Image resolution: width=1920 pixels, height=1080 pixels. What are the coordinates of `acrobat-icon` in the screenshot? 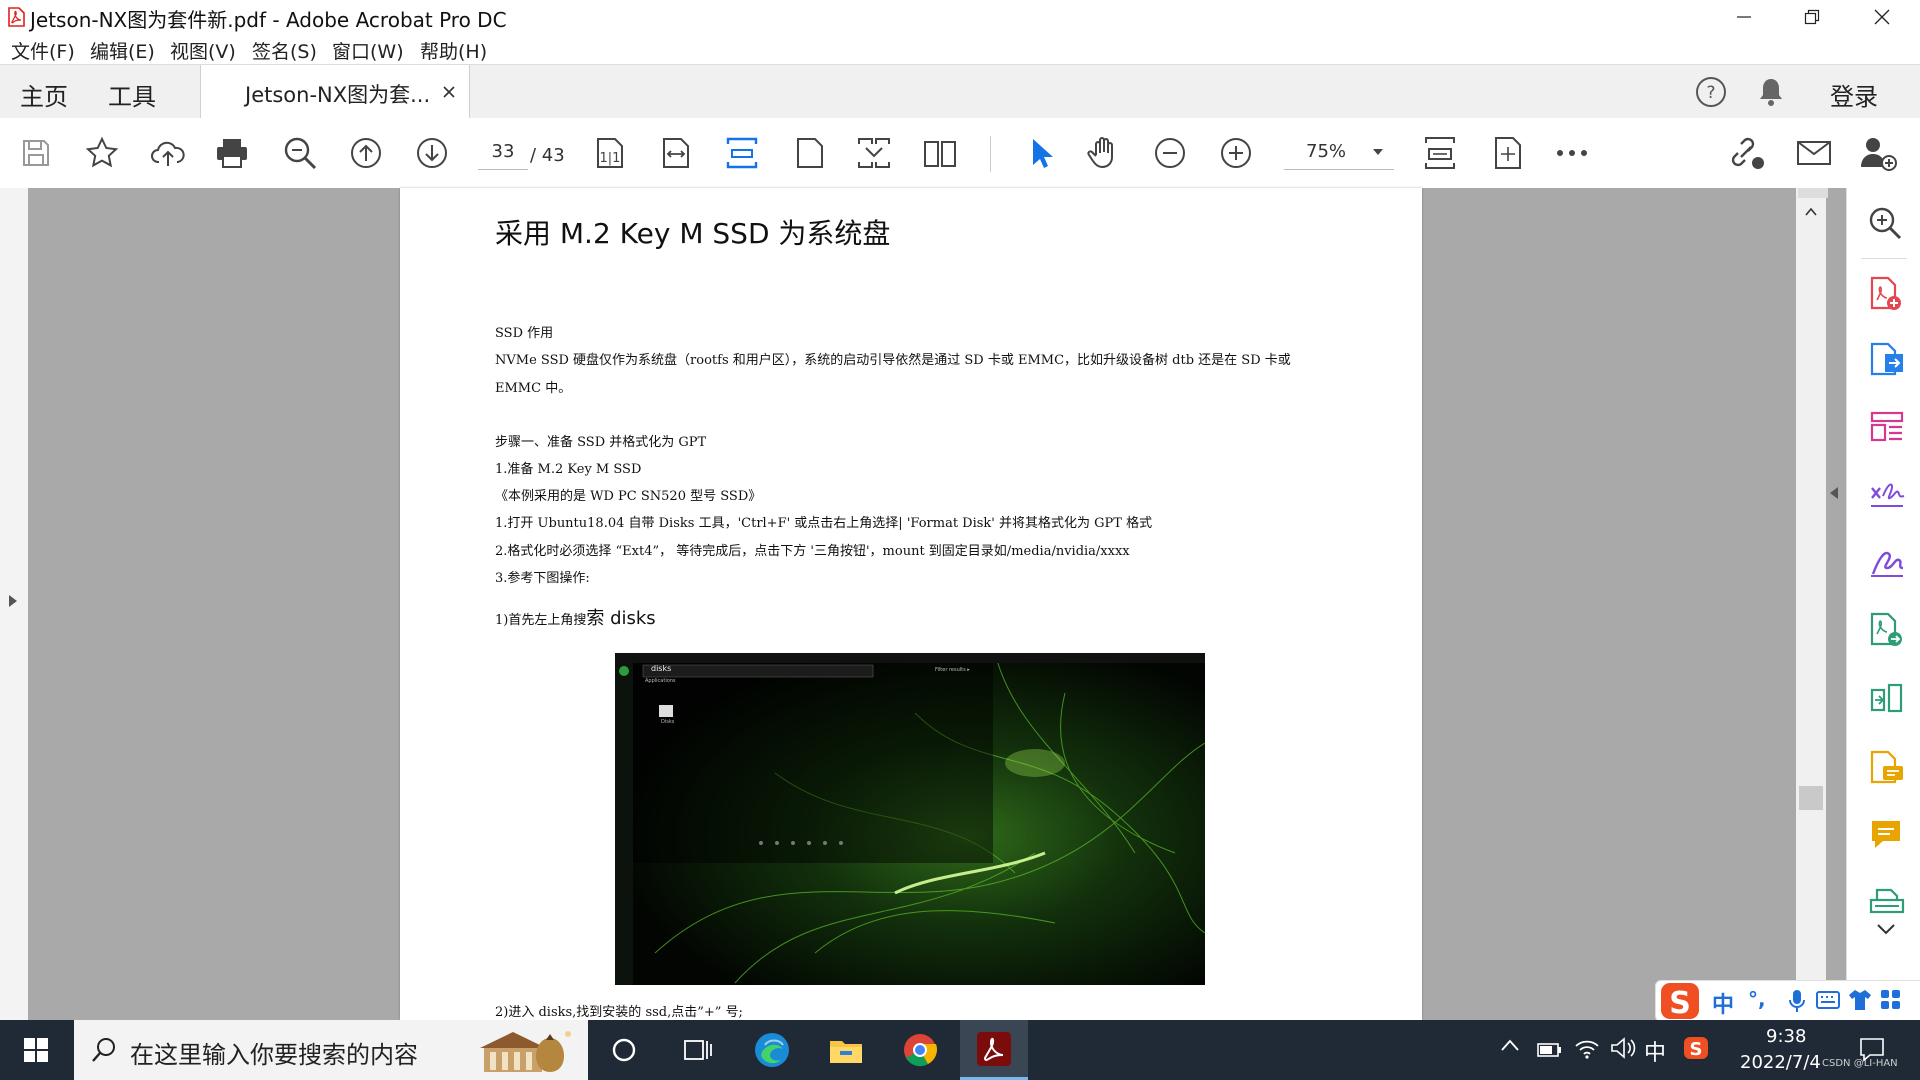 It's located at (994, 1048).